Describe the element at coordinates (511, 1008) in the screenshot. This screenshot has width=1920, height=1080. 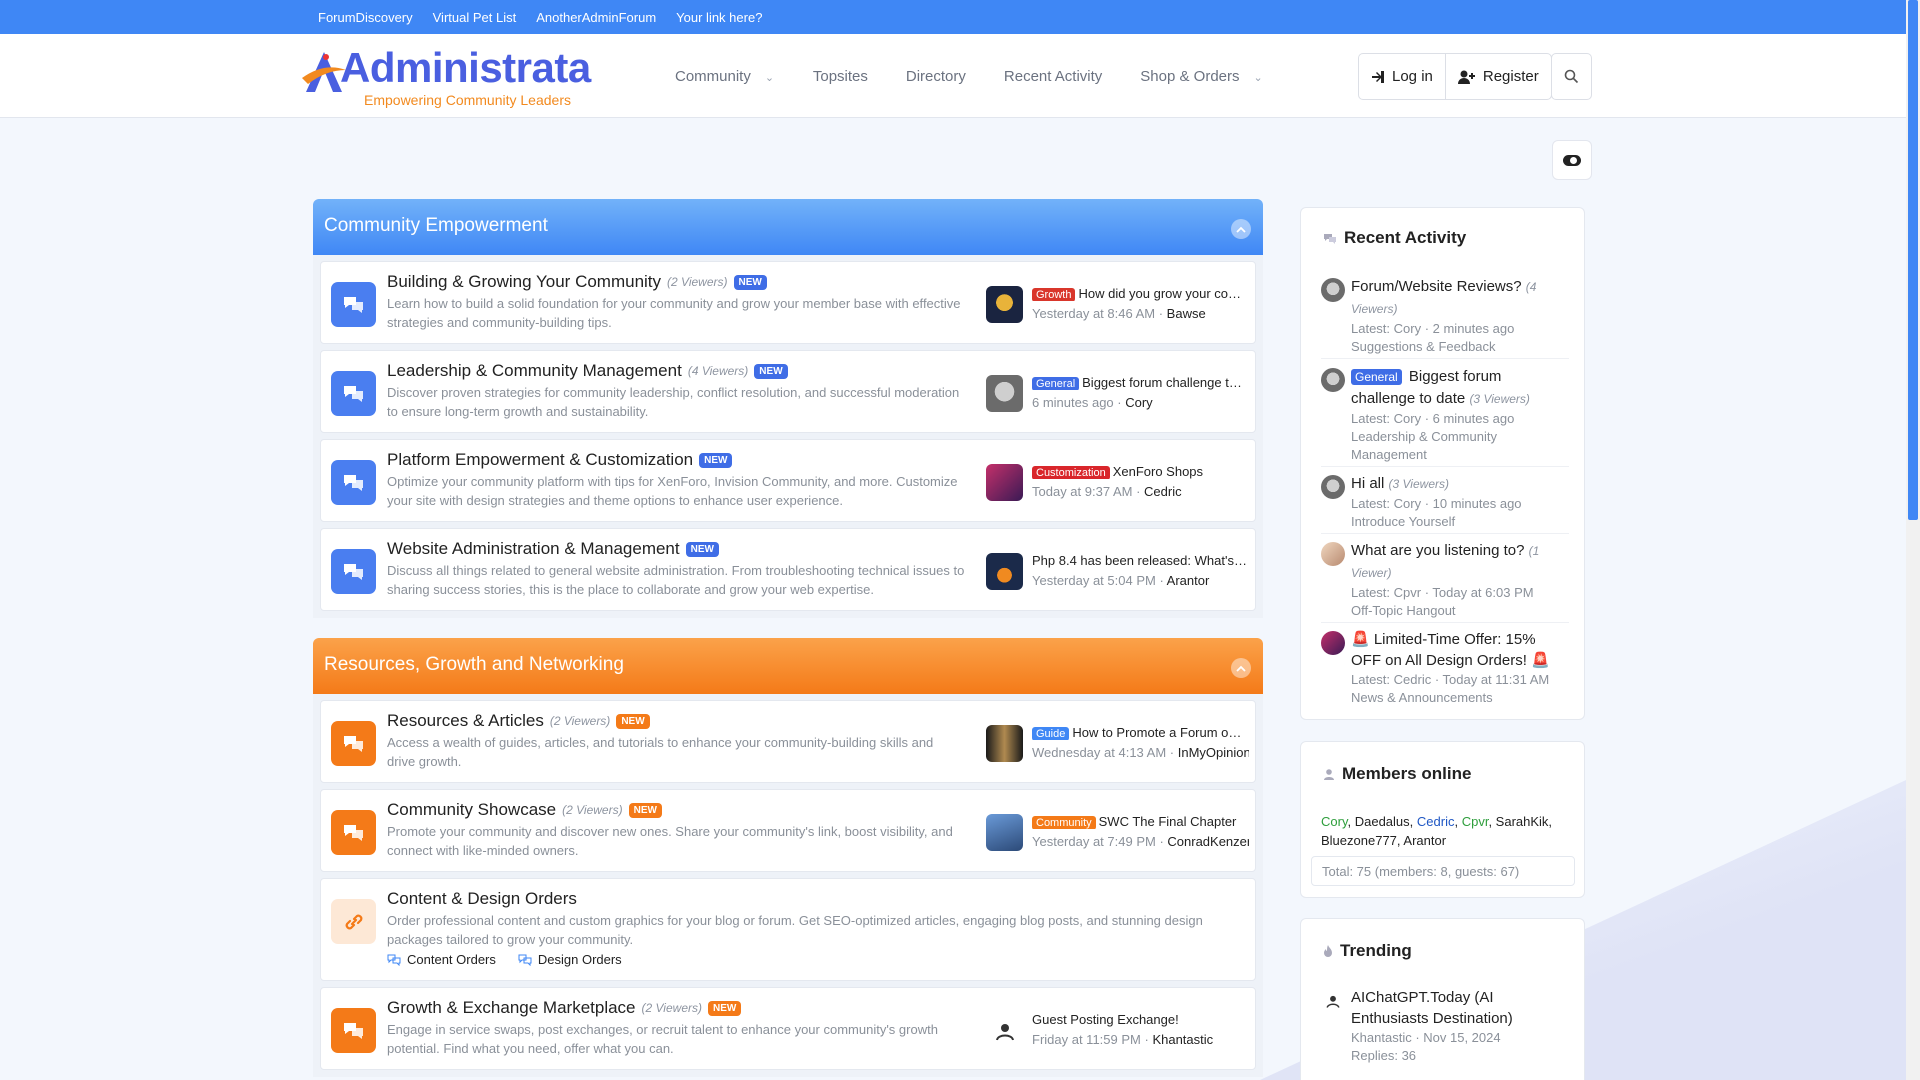
I see `forum-title: Growth & Exchange Marketplace` at that location.